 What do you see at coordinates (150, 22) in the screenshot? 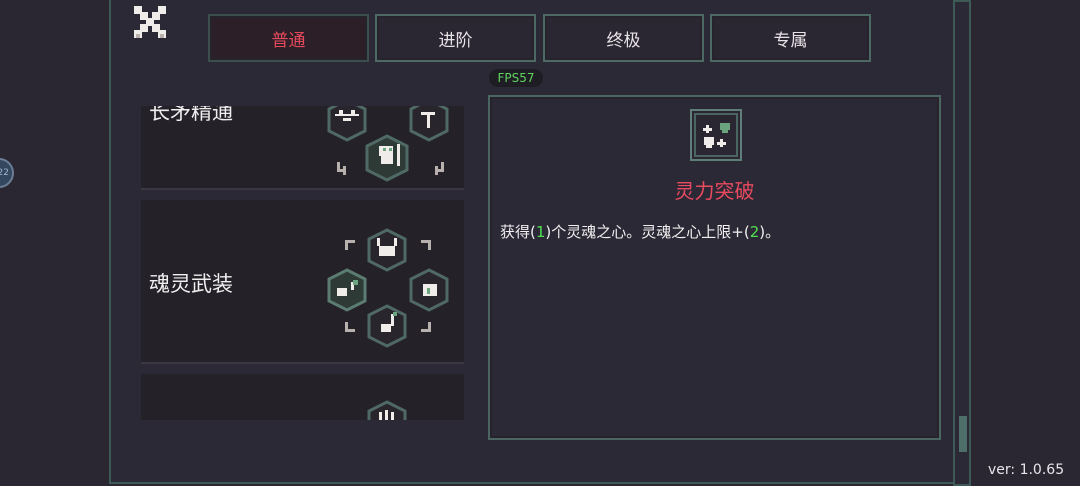
I see `close-icon` at bounding box center [150, 22].